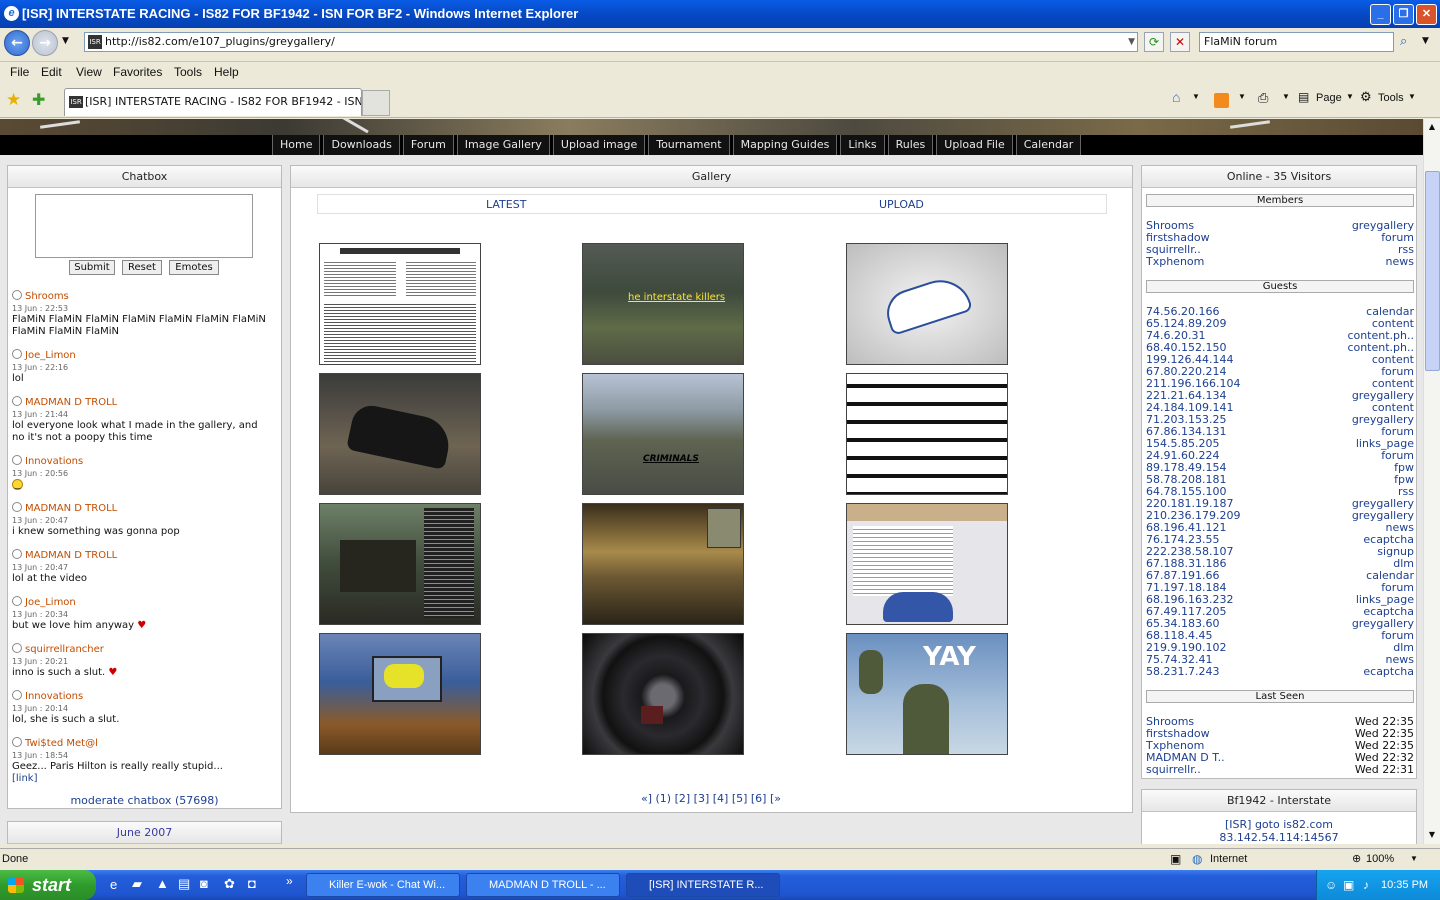 The image size is (1440, 900). I want to click on start-button: start, so click(48, 885).